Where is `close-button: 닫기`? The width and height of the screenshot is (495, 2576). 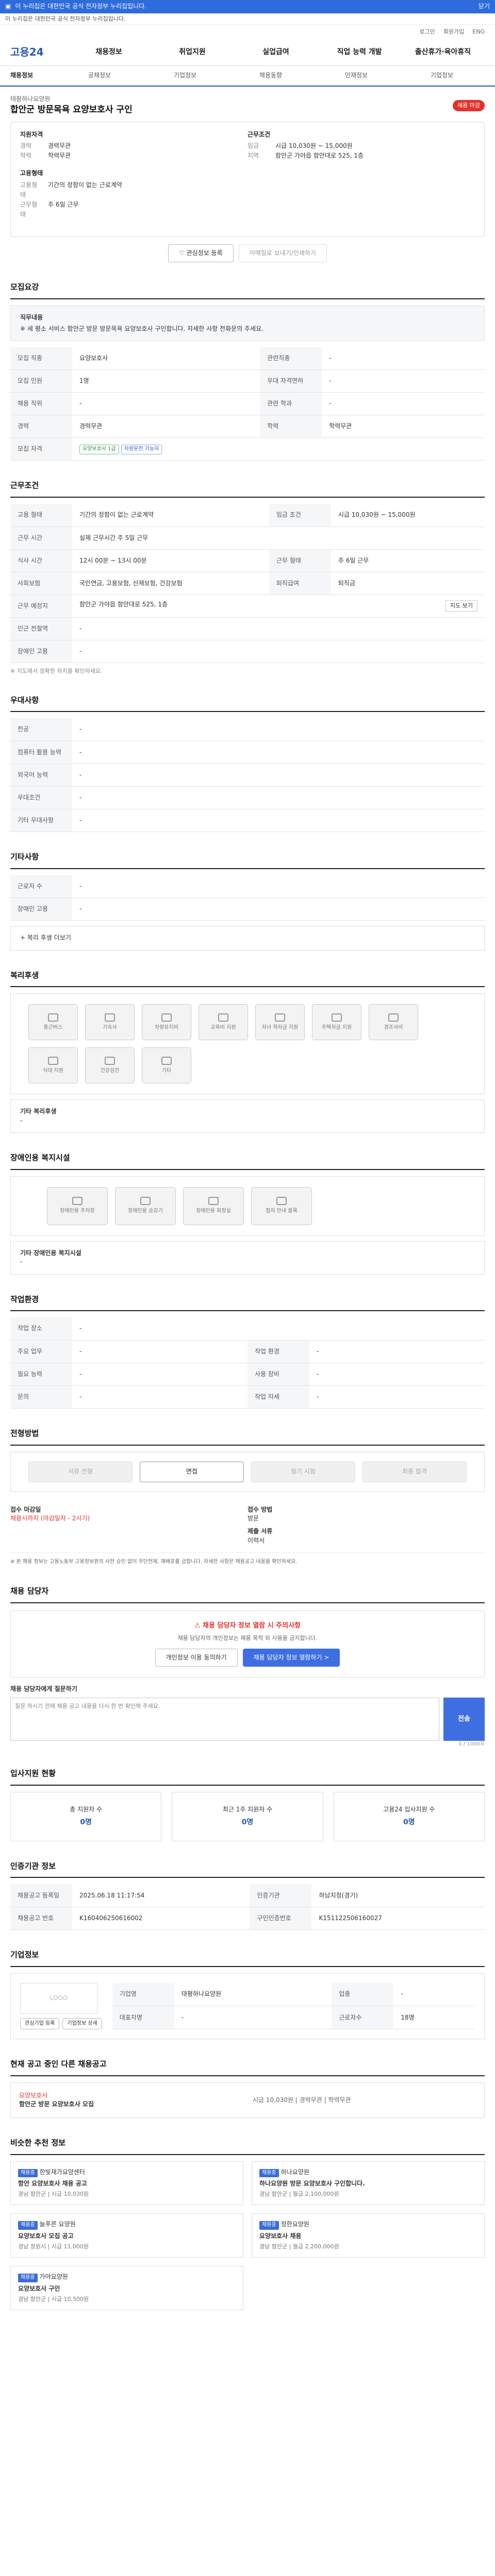 close-button: 닫기 is located at coordinates (484, 6).